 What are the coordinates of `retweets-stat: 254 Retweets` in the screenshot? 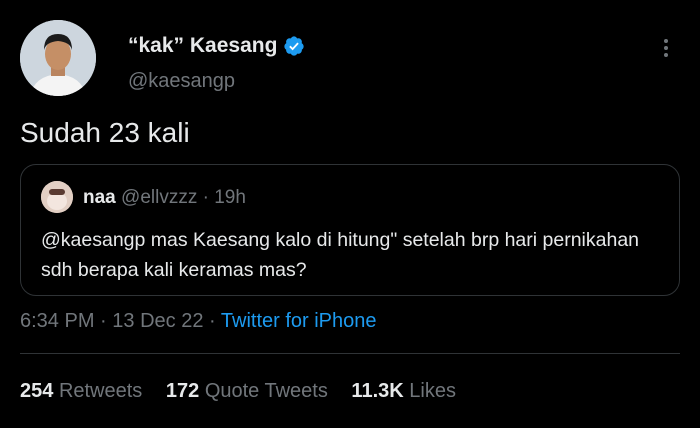 It's located at (84, 391).